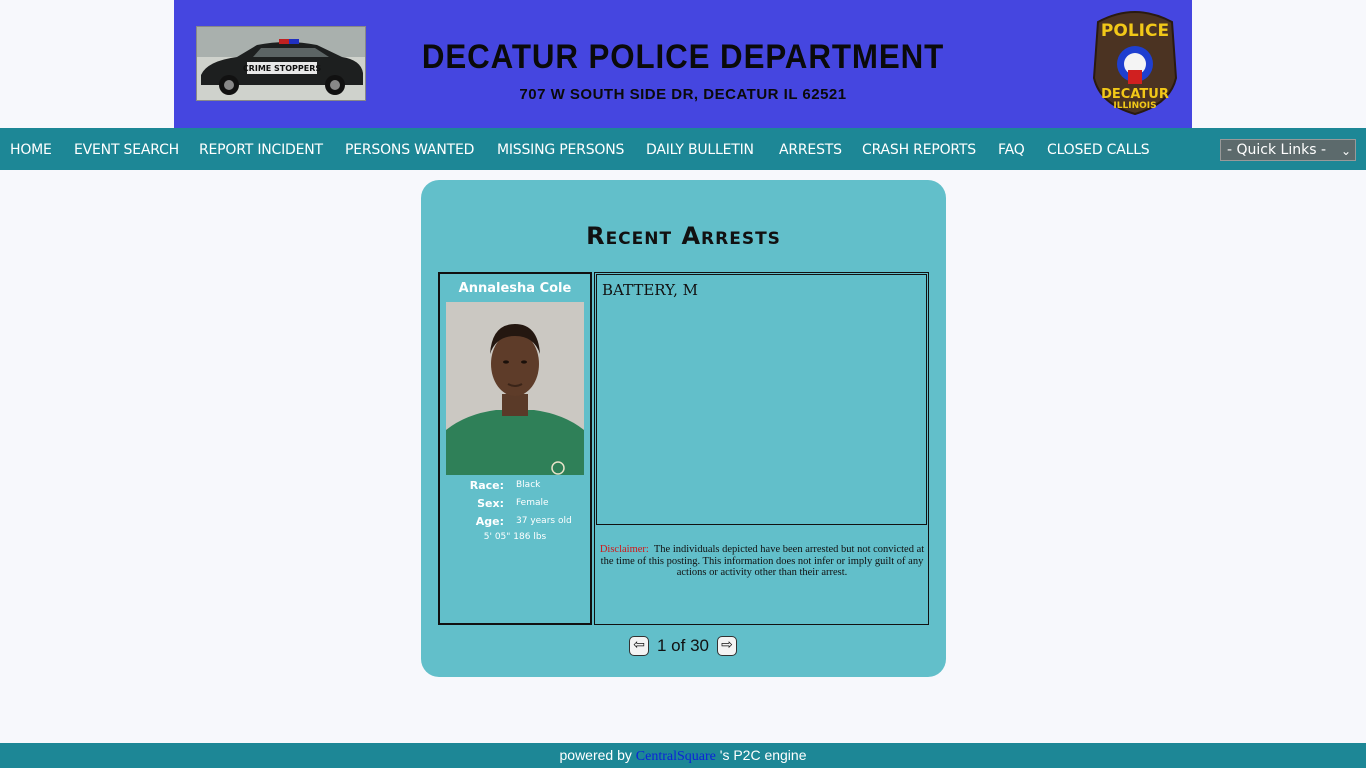 This screenshot has width=1366, height=768. I want to click on svg-text: POLICE, so click(1135, 31).